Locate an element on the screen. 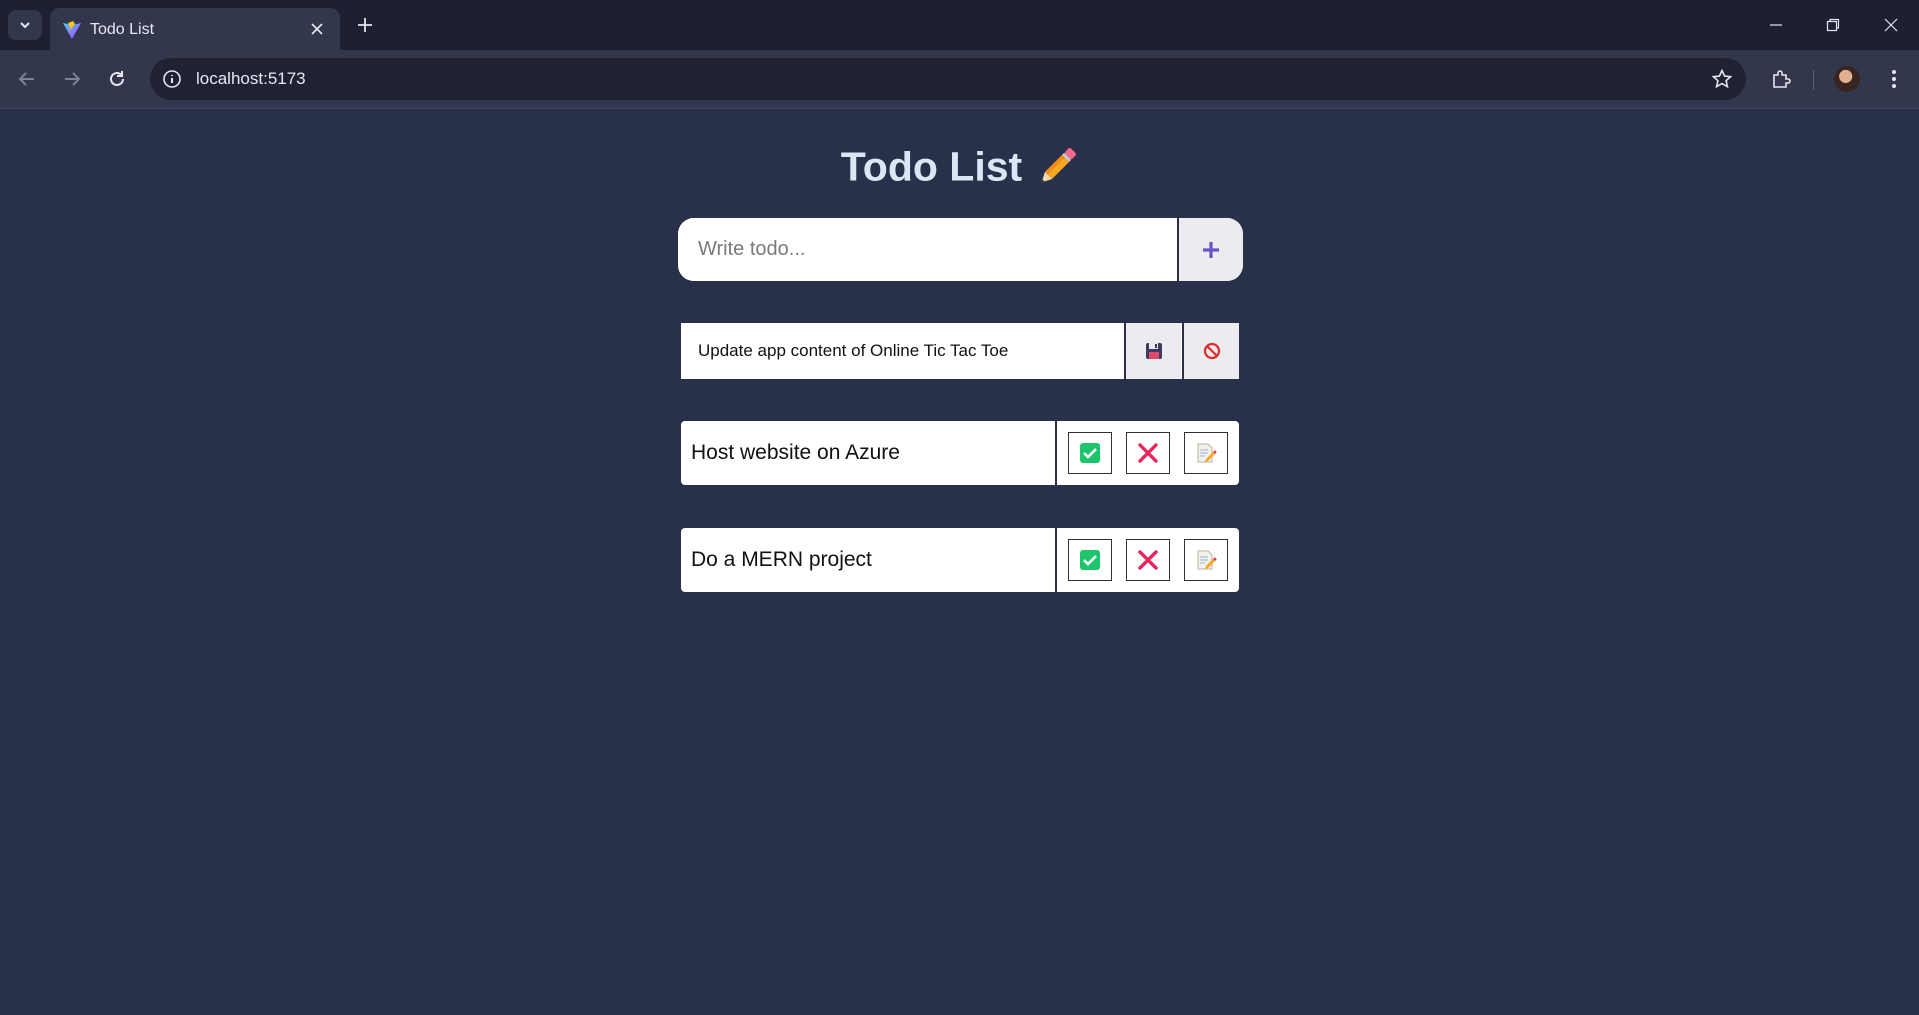 Image resolution: width=1919 pixels, height=1015 pixels. profile-avatar is located at coordinates (1847, 79).